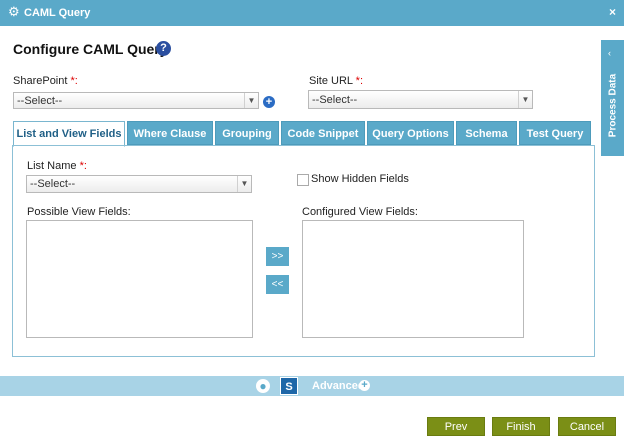 The height and width of the screenshot is (444, 624). I want to click on show-hidden-fields-label: Show Hidden Fields, so click(360, 179).